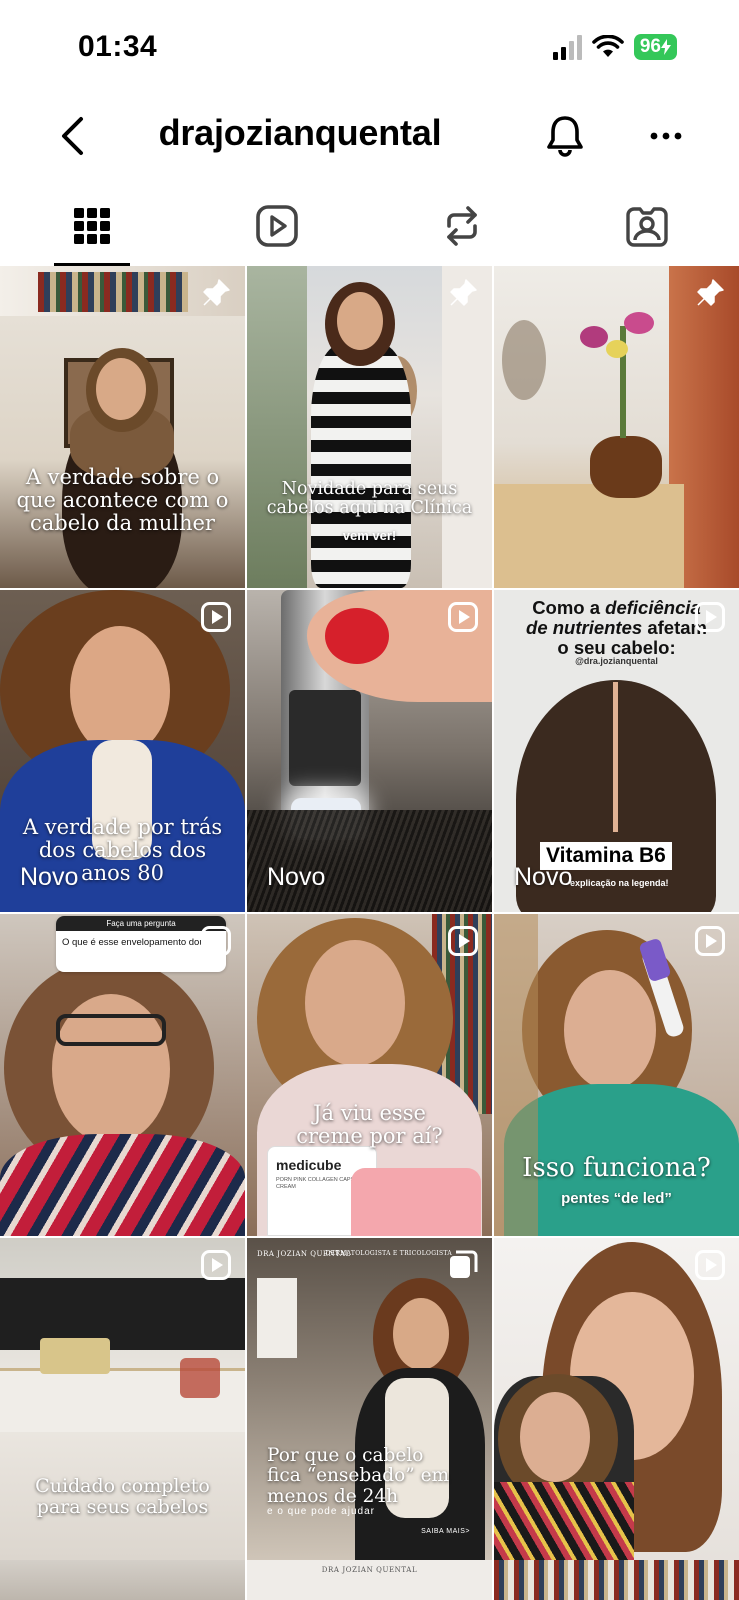  What do you see at coordinates (464, 1264) in the screenshot?
I see `multi-photo-icon` at bounding box center [464, 1264].